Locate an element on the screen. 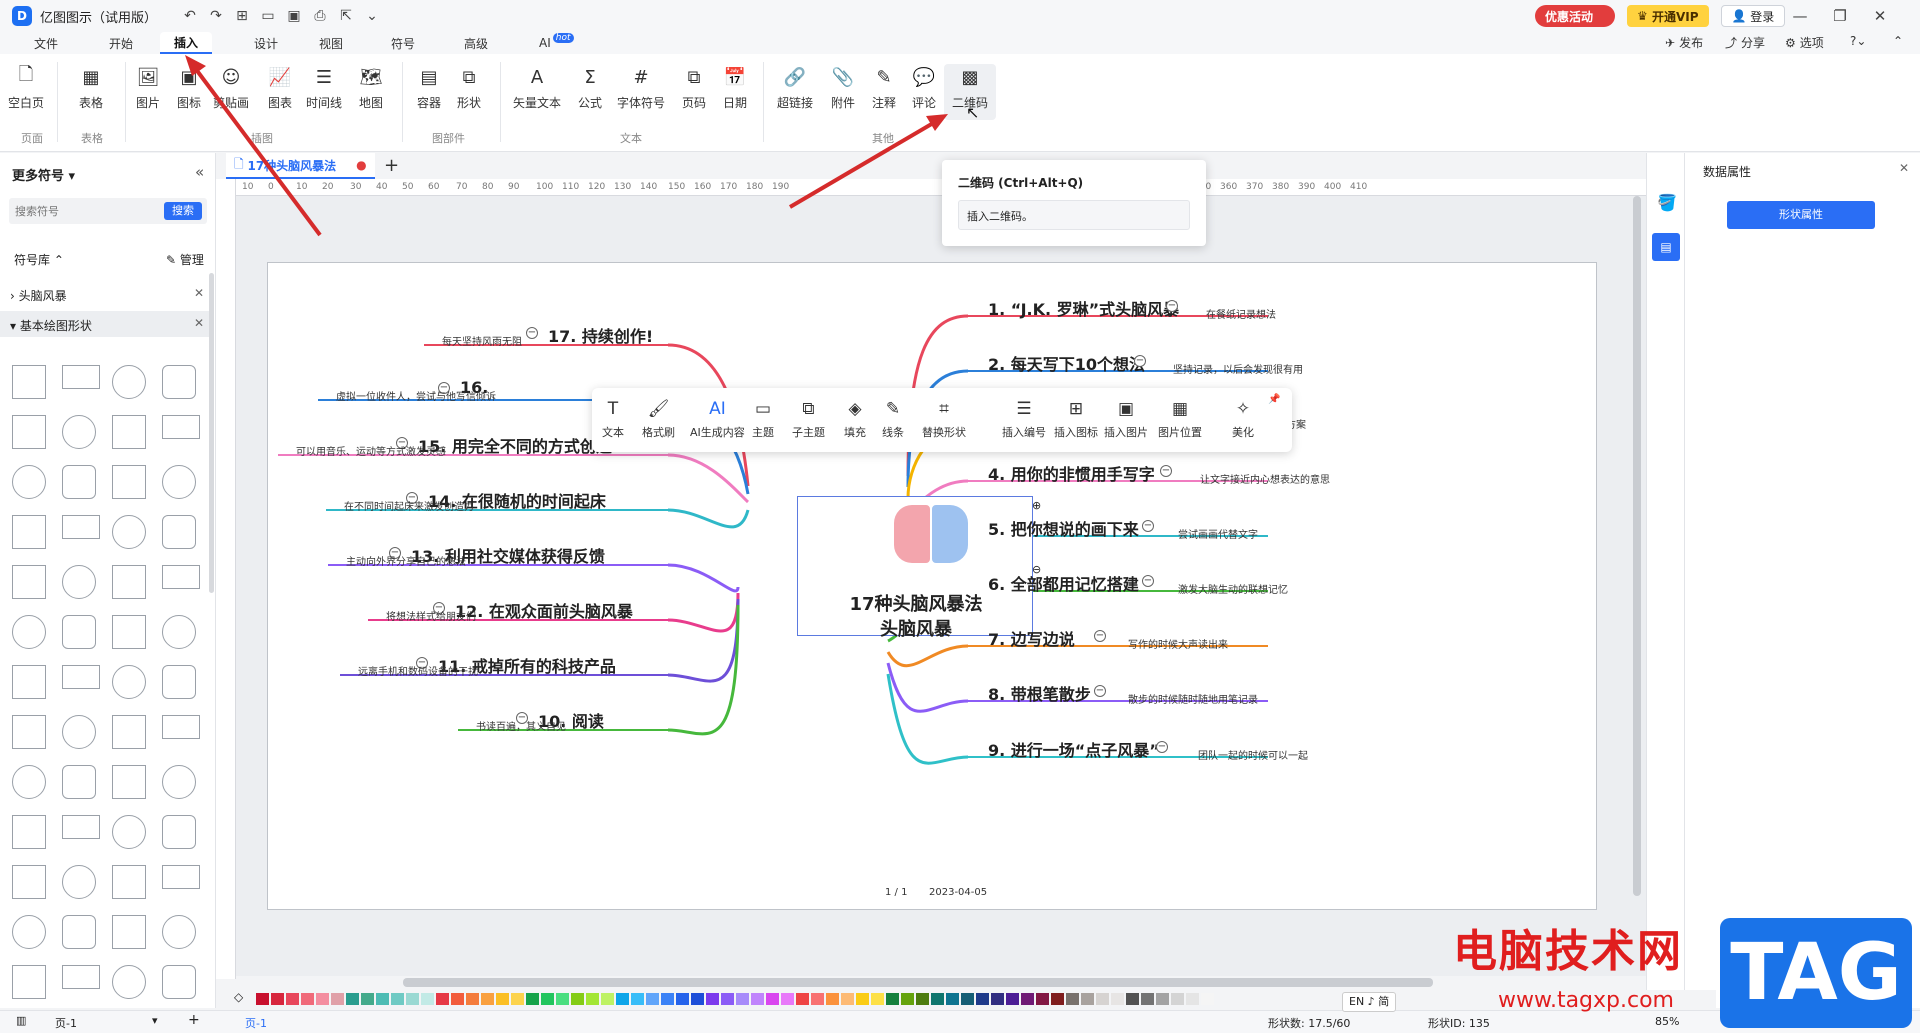  watermark-url: www.tagxp.com is located at coordinates (1586, 1000).